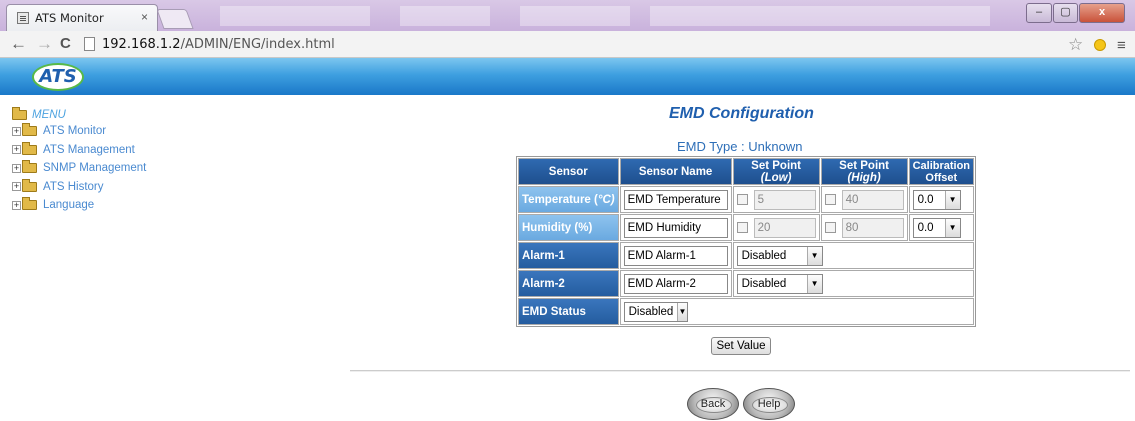  I want to click on temperature-high-checkbox, so click(830, 199).